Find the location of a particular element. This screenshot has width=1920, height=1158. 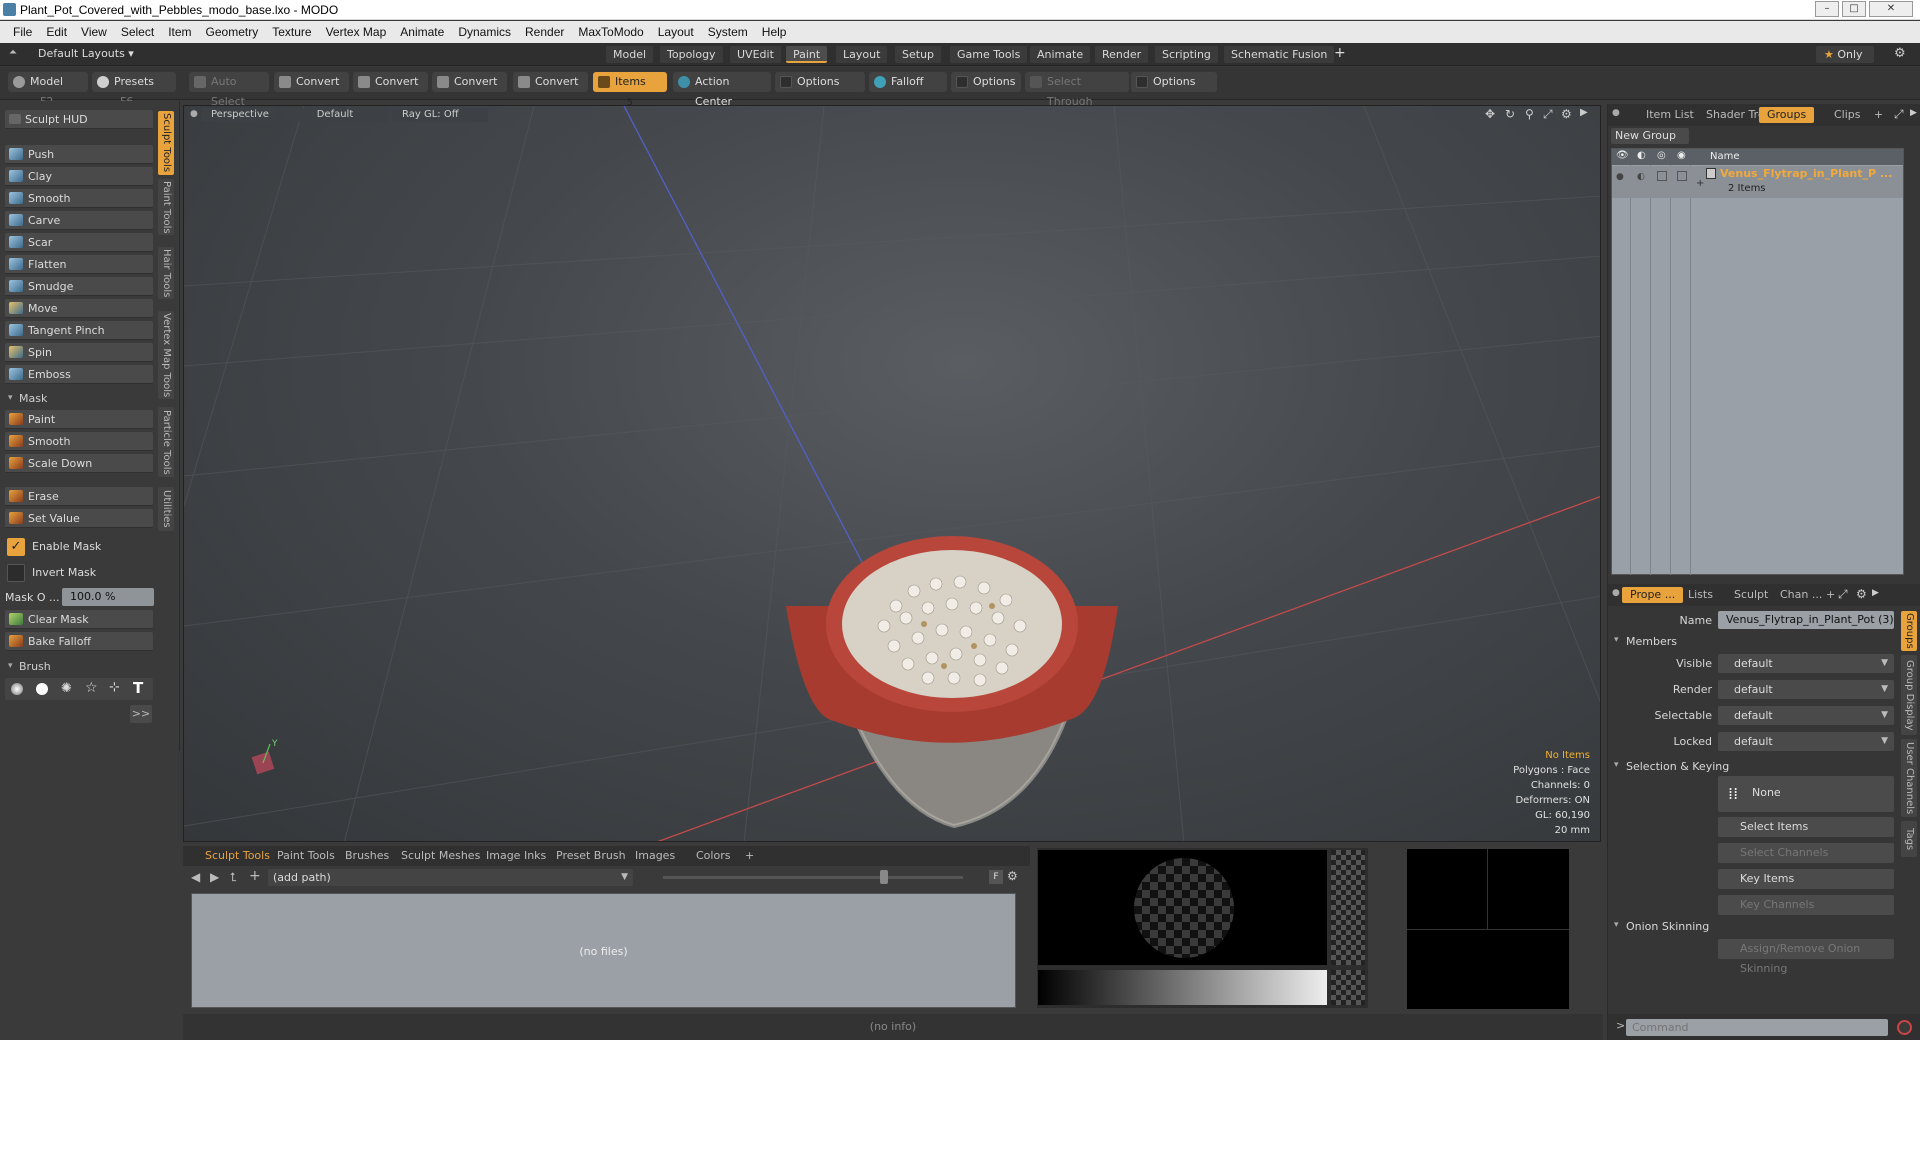

raygl-toggle: Ray GL: Off is located at coordinates (440, 115).